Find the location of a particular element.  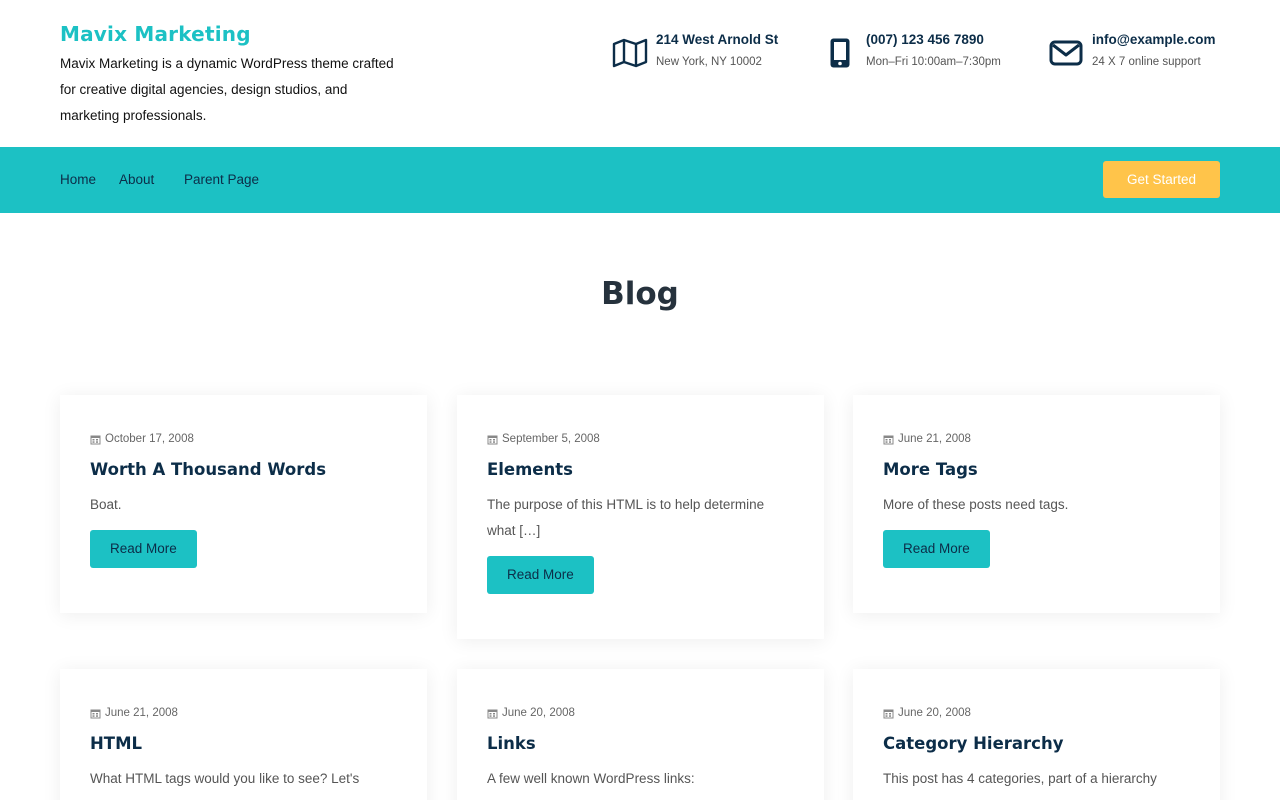

contact-address: 214 West Arnold St New York, NY 10002 is located at coordinates (694, 55).